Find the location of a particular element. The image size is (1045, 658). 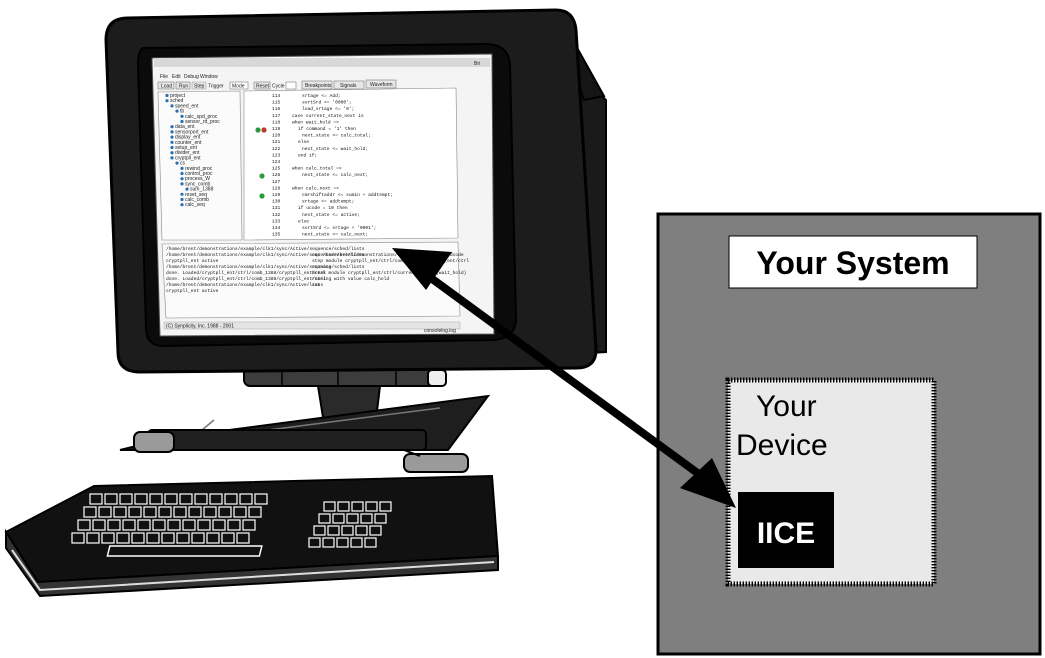

load-button-label: Load is located at coordinates (166, 87).